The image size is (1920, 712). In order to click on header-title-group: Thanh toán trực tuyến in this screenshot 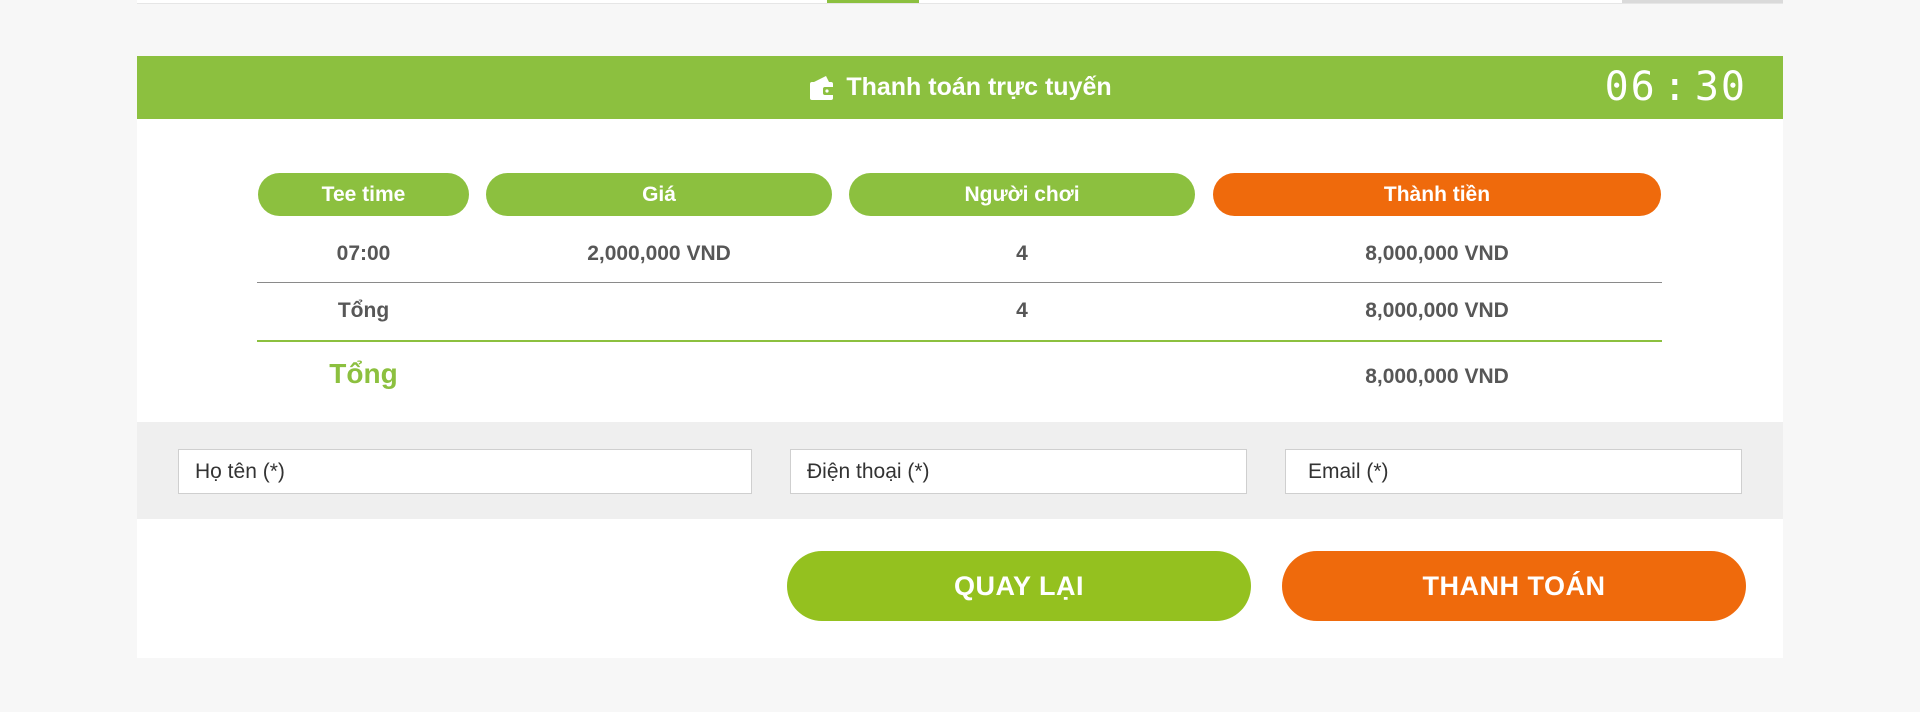, I will do `click(960, 87)`.